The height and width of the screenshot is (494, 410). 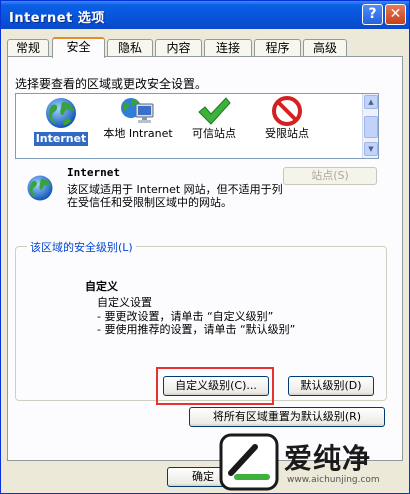 I want to click on tab-security: 安全, so click(x=78, y=47).